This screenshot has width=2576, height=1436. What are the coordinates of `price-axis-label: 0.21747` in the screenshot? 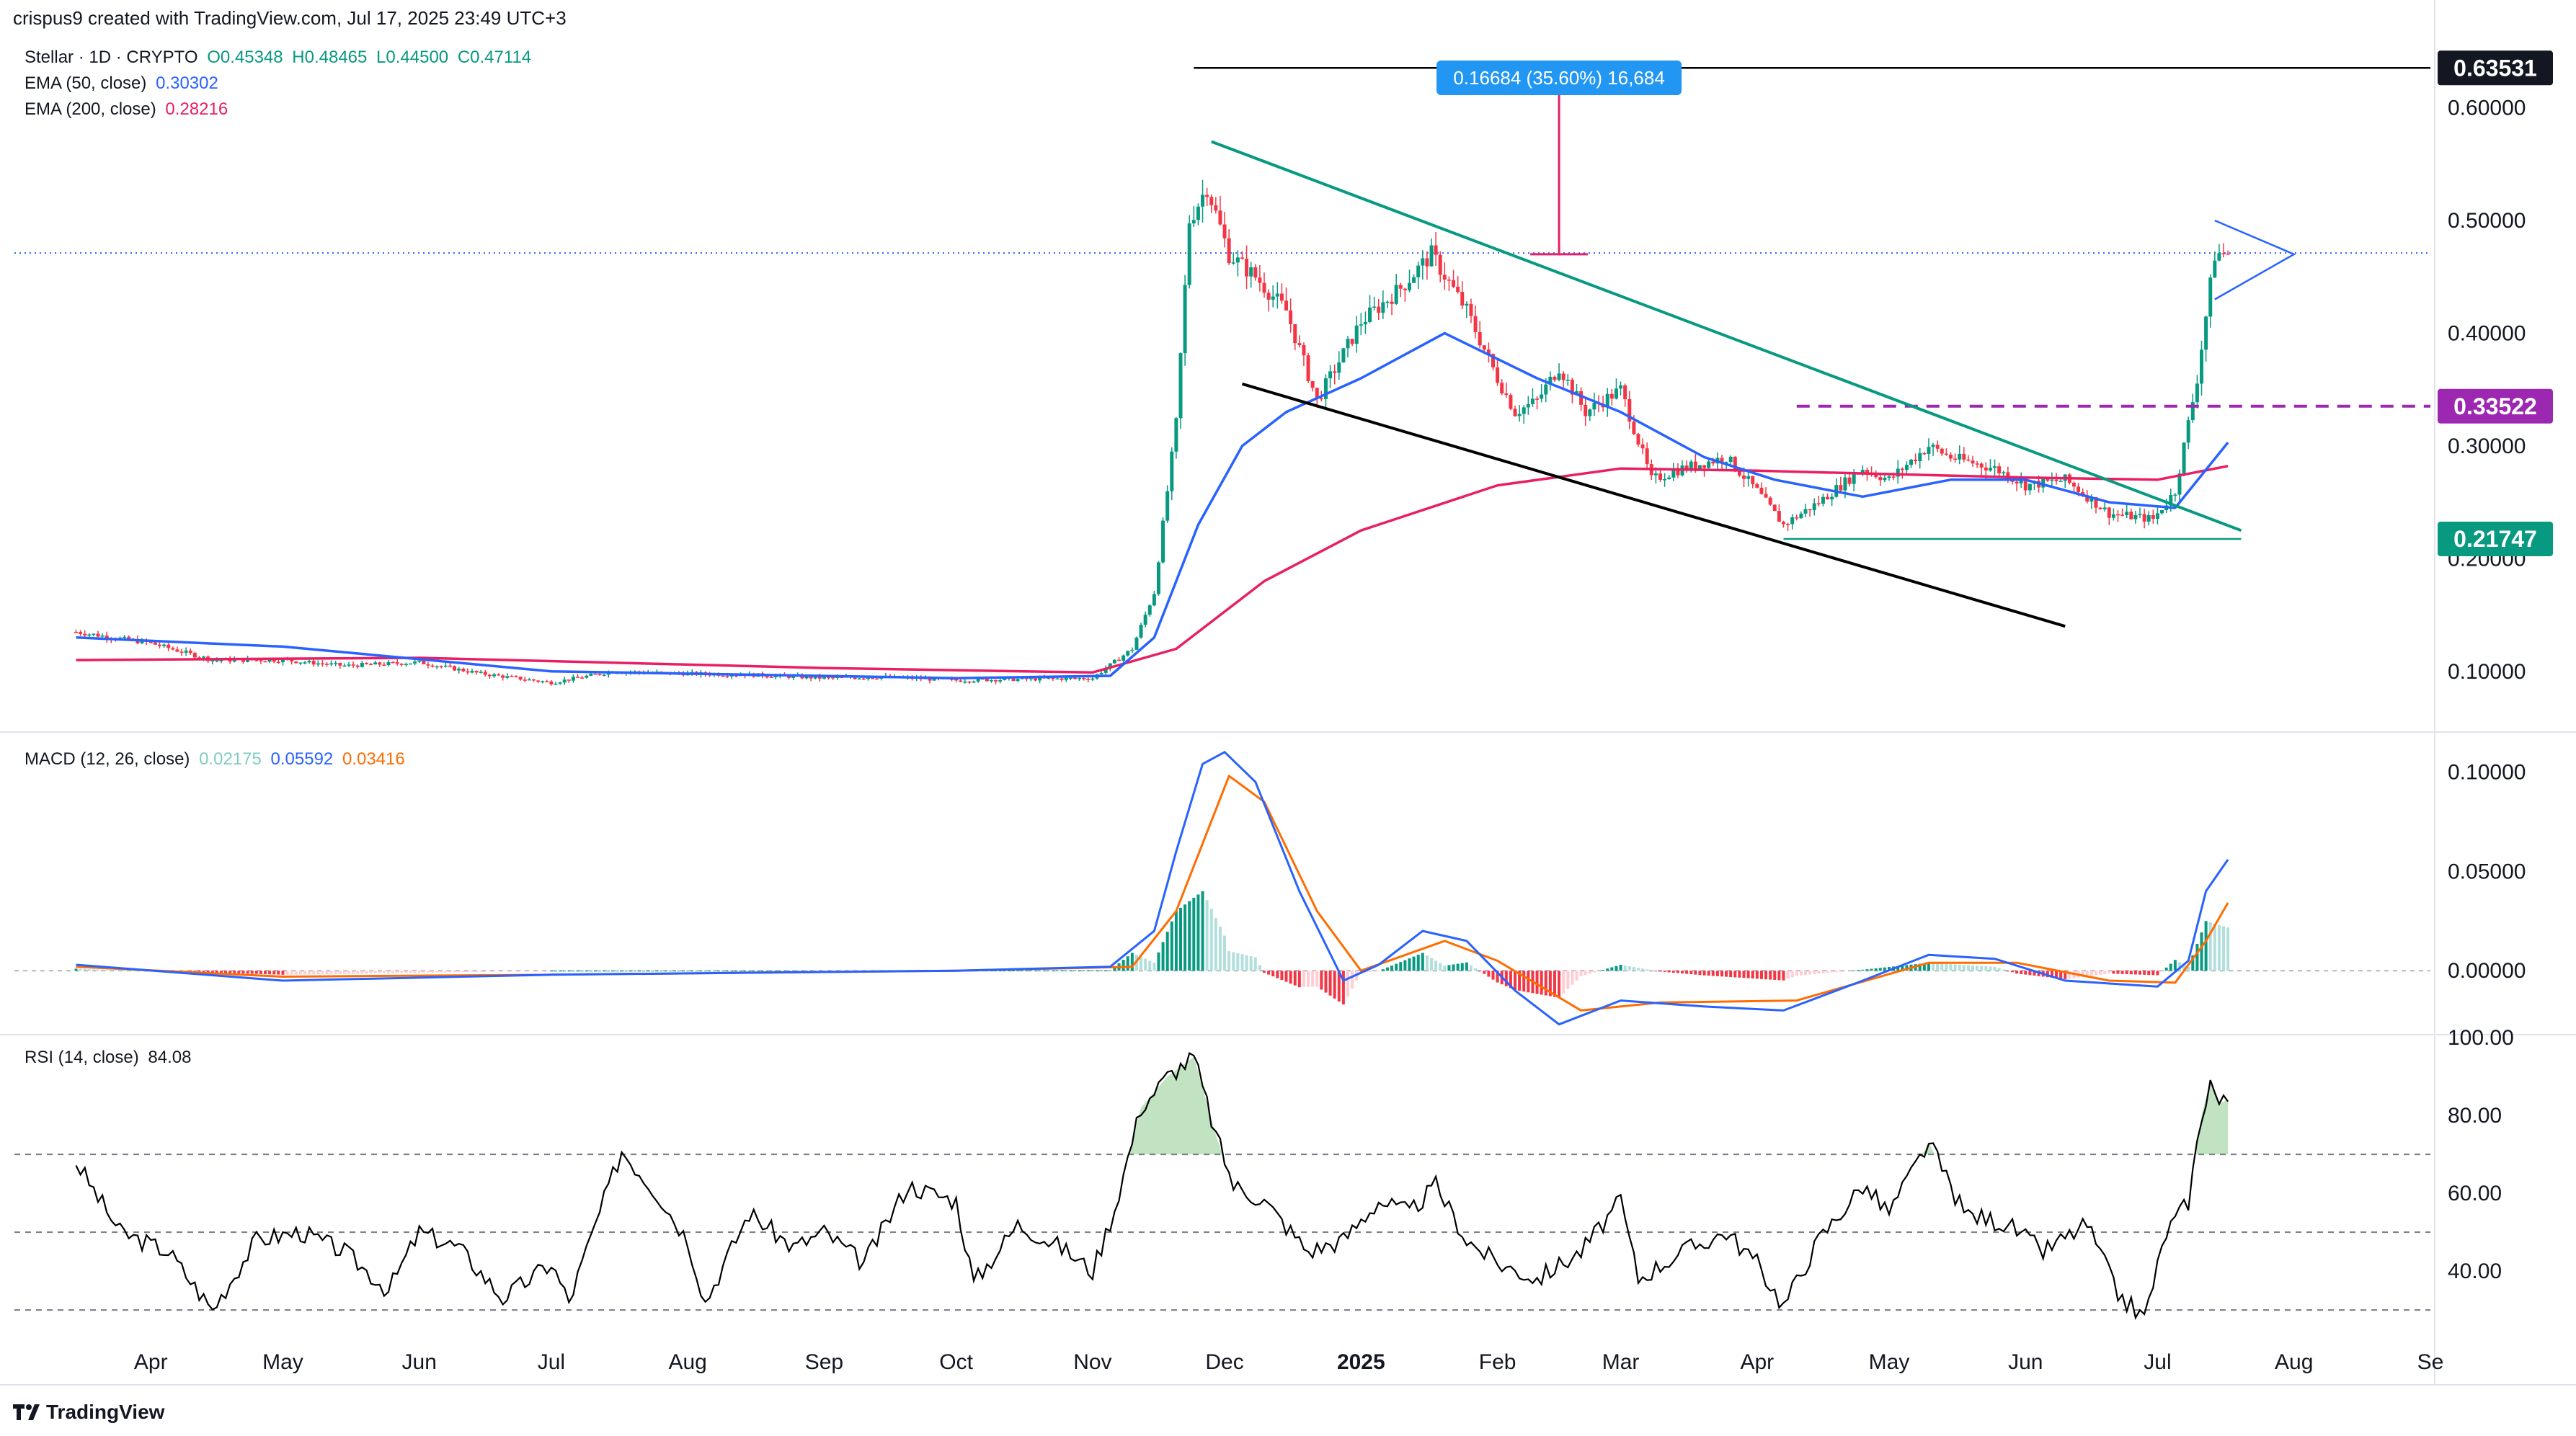 It's located at (2495, 539).